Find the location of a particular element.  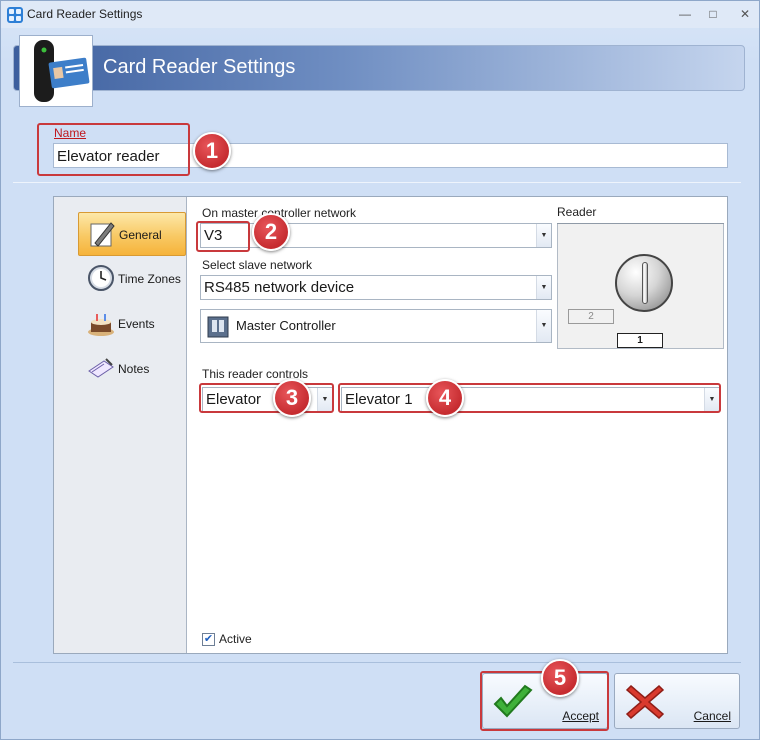

callout-1: 1 is located at coordinates (212, 151).